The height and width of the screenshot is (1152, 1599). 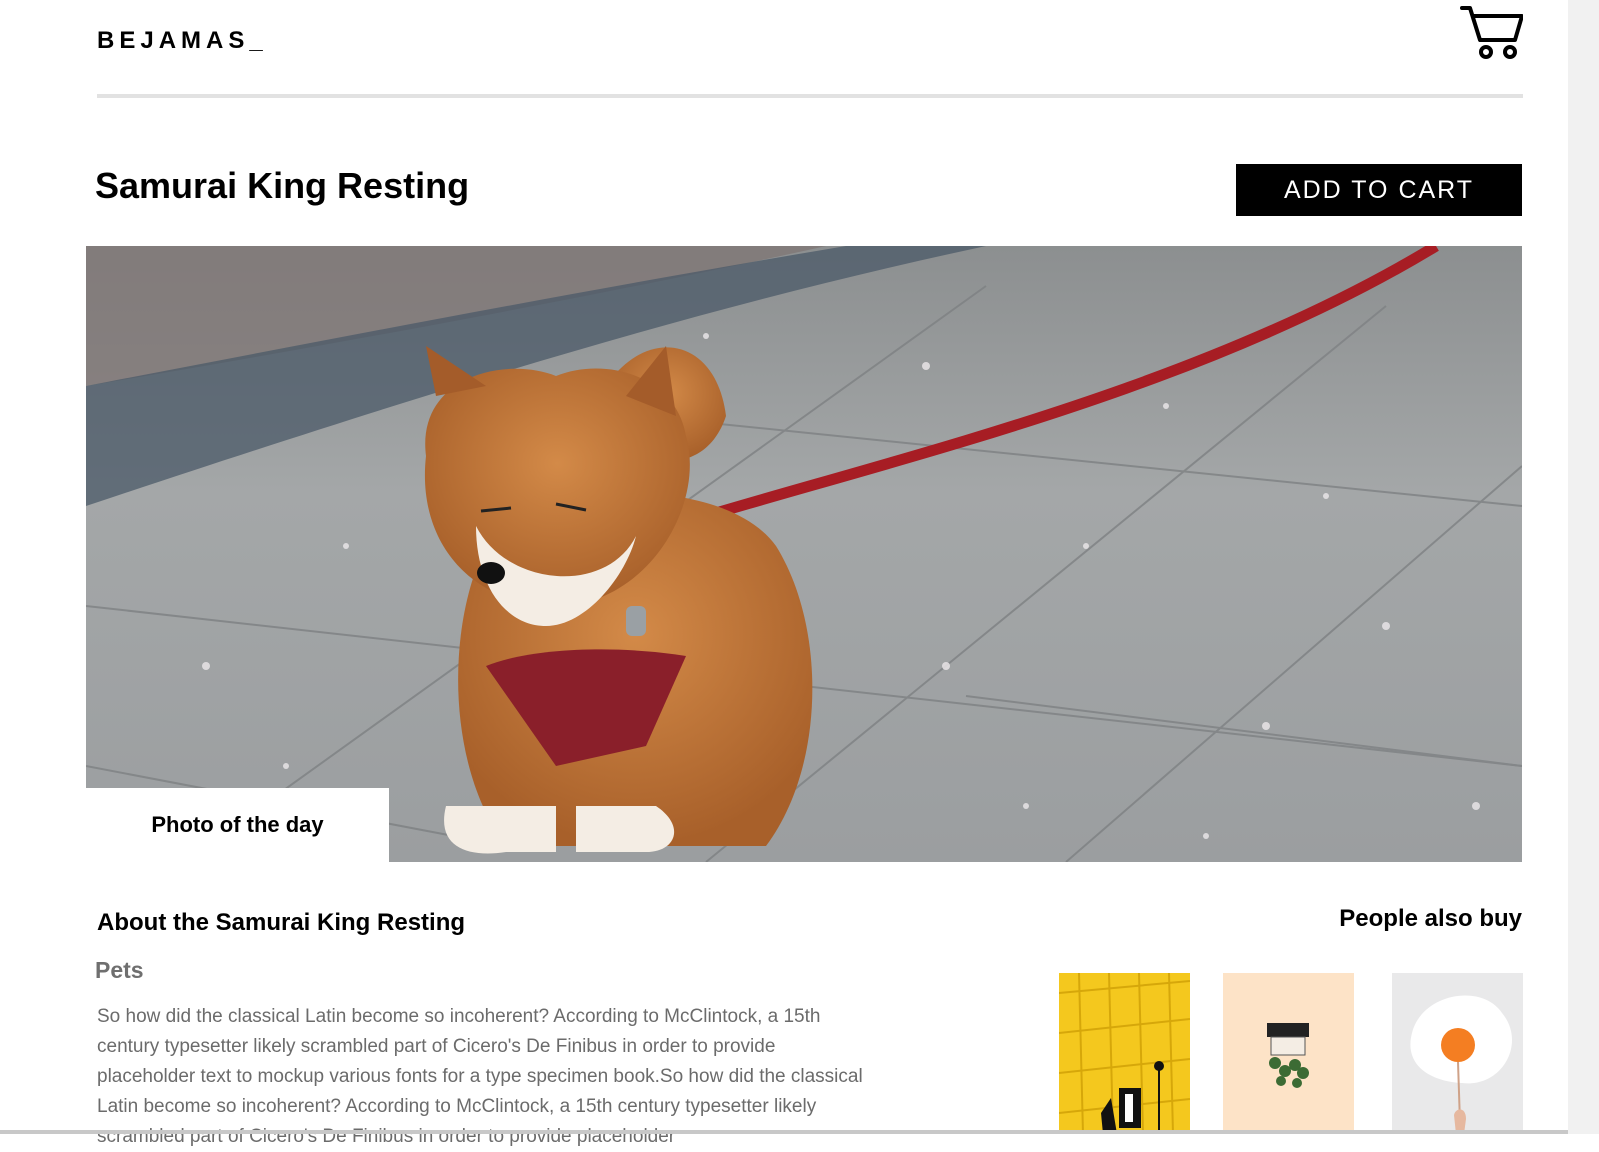 I want to click on product-category: Pets, so click(x=119, y=970).